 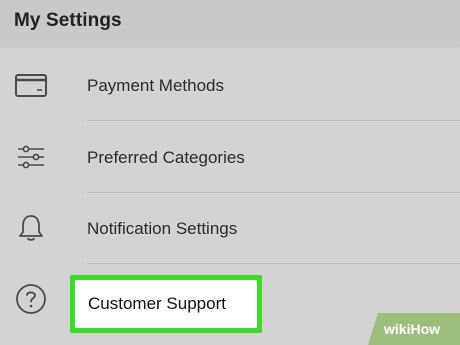 I want to click on settings-item-label: Notification Settings, so click(x=162, y=228).